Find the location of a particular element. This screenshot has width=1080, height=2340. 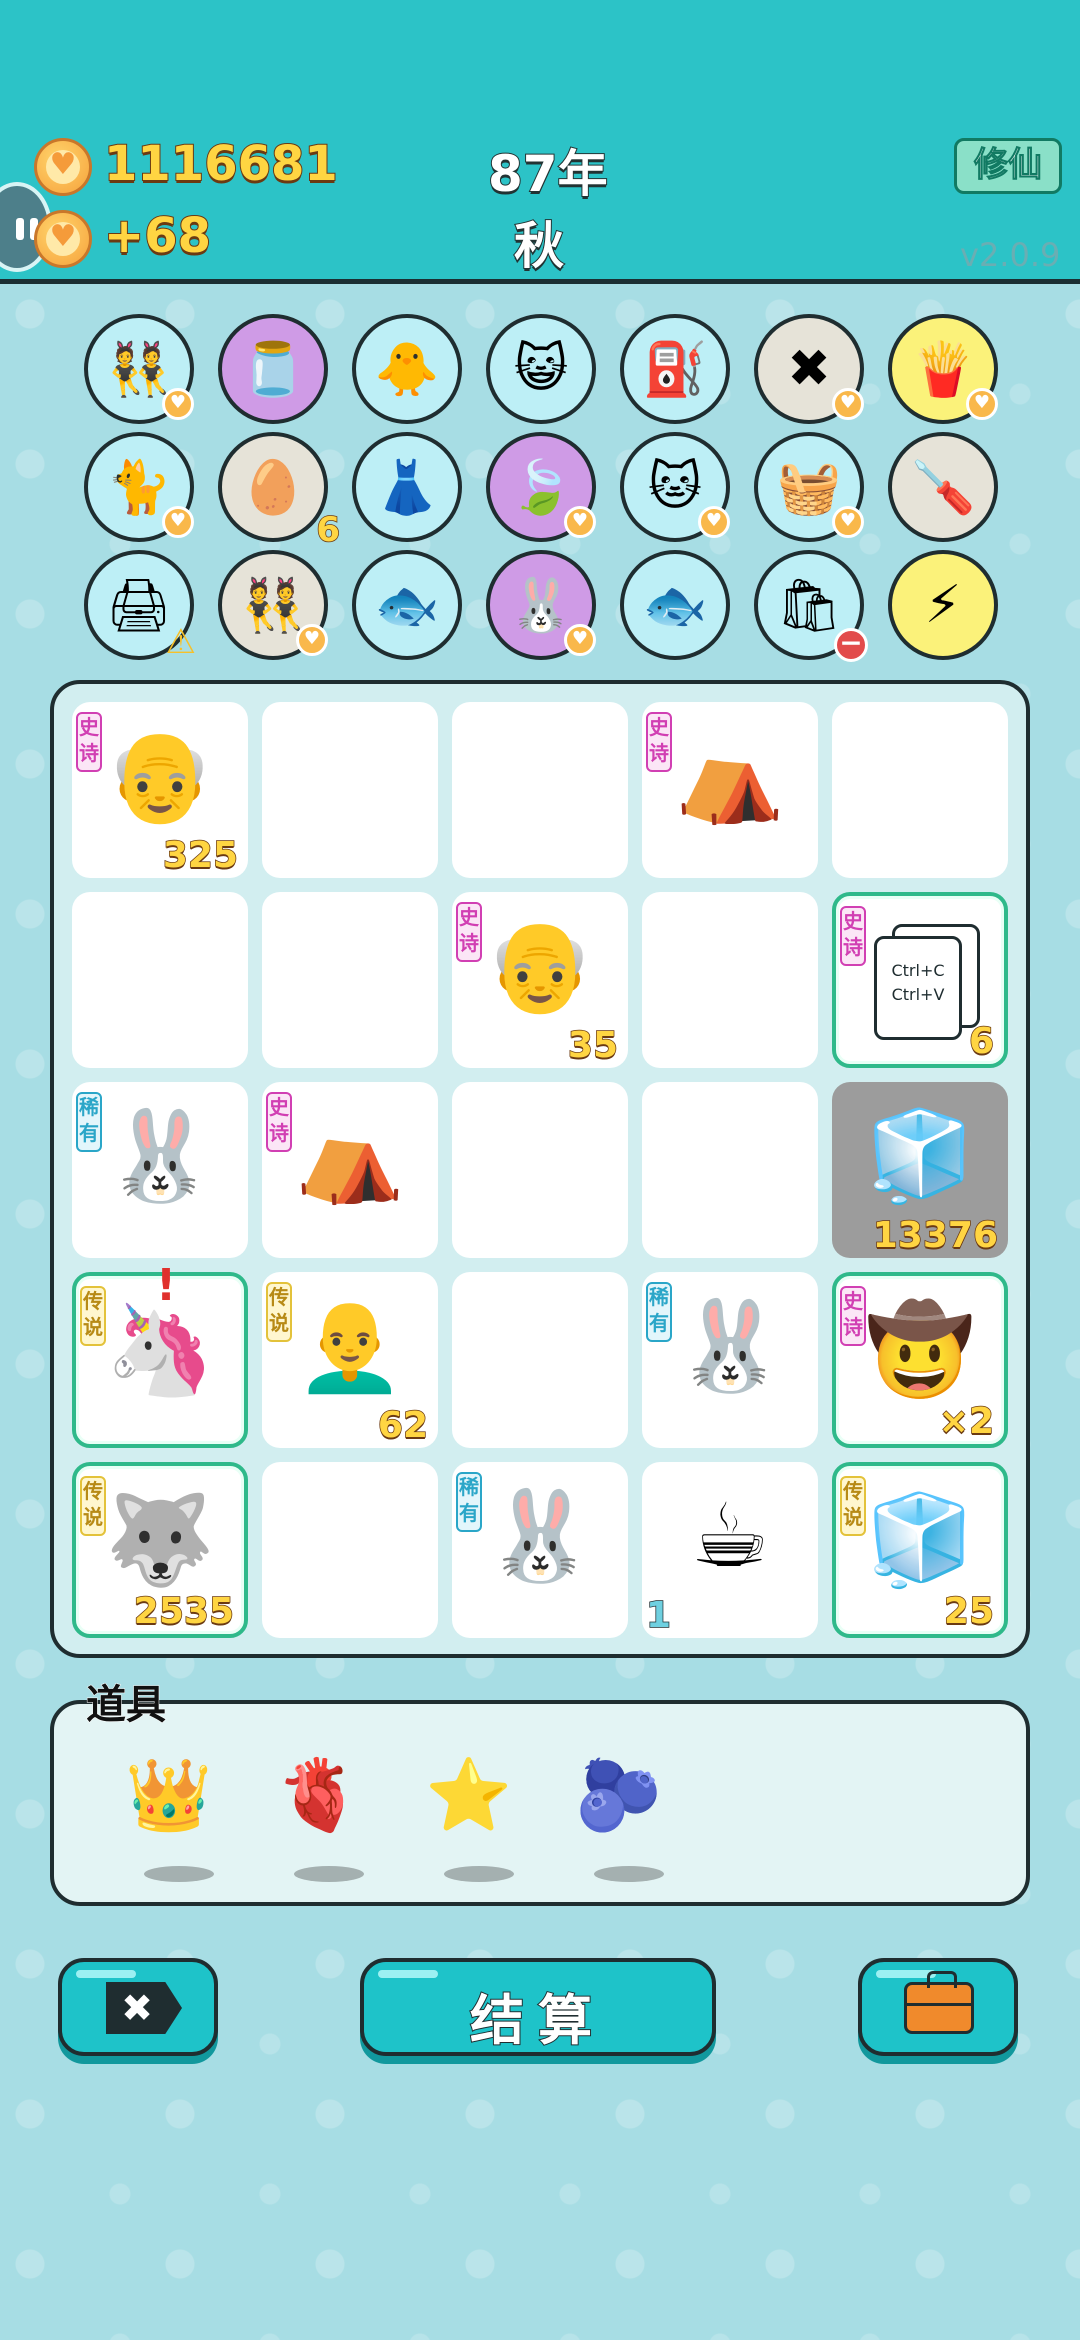

fries-item: 🍟 ♥ is located at coordinates (943, 369).